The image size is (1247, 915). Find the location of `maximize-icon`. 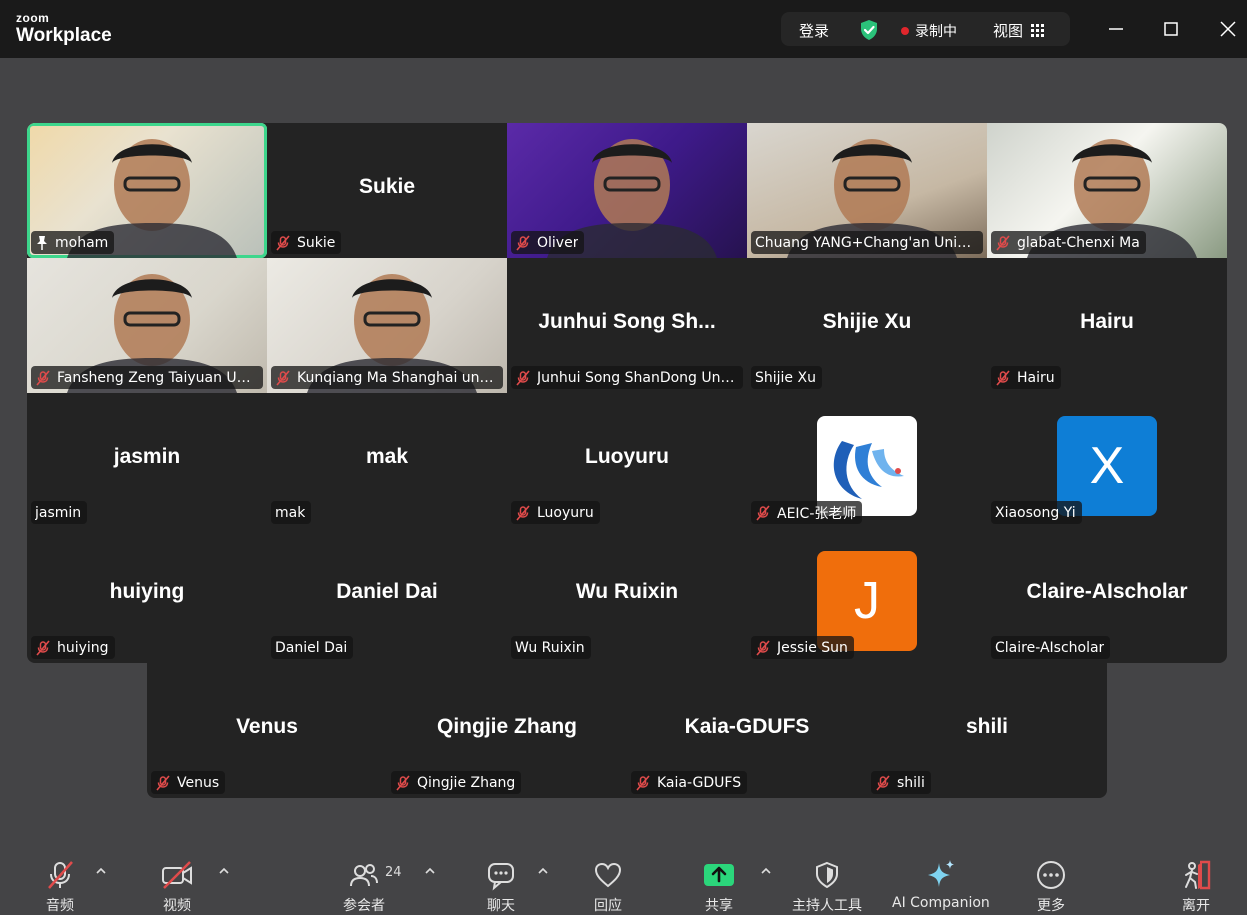

maximize-icon is located at coordinates (1171, 29).